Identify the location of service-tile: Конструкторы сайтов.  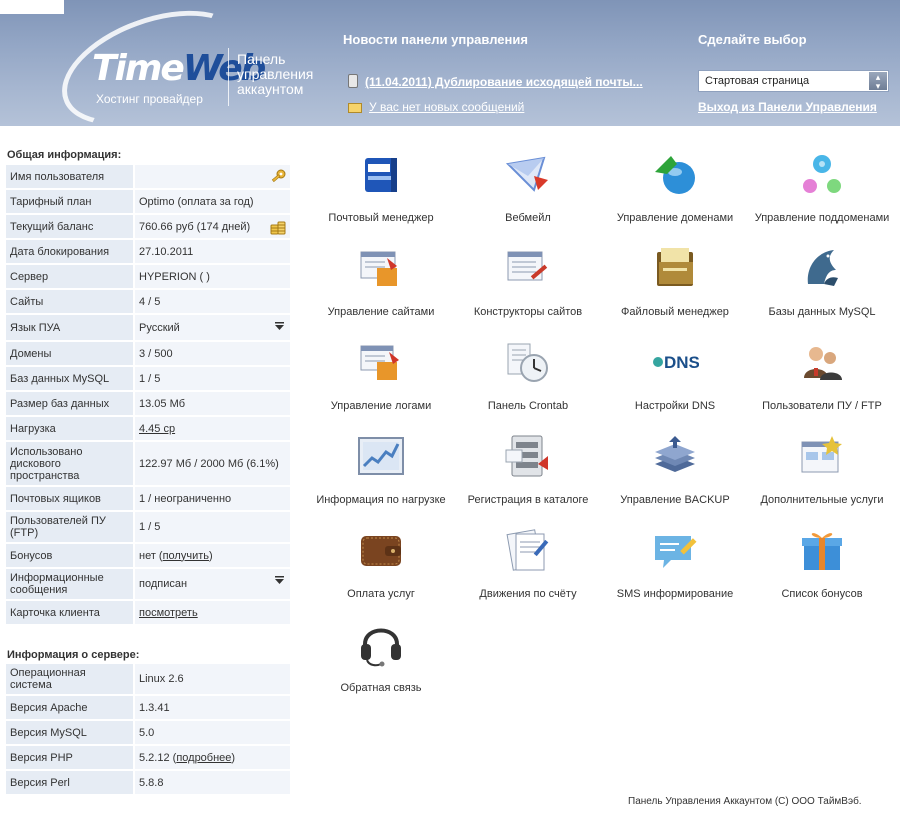
(528, 281).